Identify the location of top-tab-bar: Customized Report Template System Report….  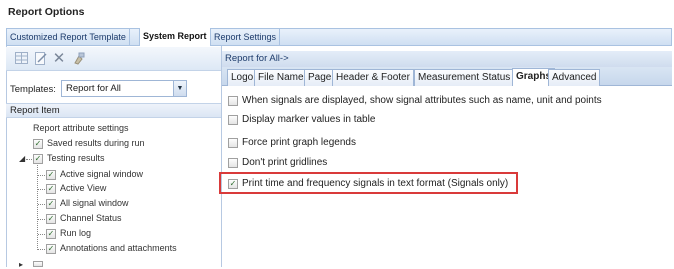
(339, 37).